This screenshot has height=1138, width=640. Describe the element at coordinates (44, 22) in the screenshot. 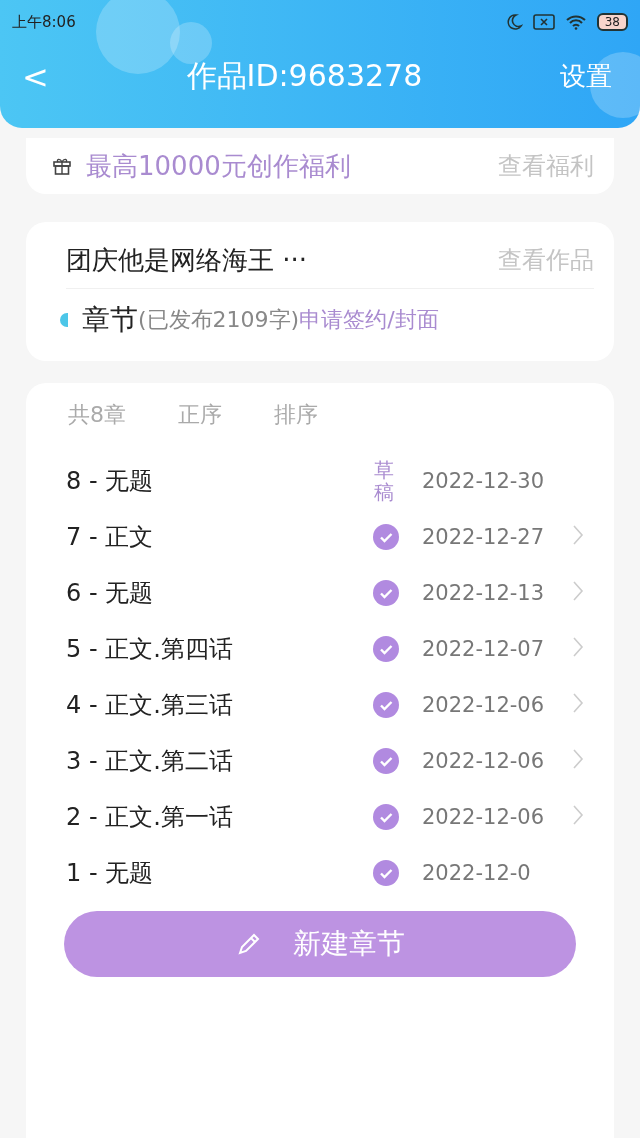

I see `status-time: 上午8:06` at that location.